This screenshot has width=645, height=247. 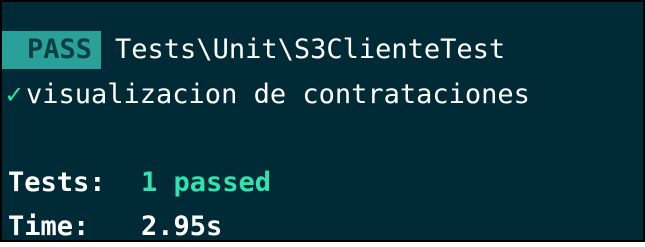 I want to click on time-summary-line: Time: 2.95s, so click(x=115, y=227).